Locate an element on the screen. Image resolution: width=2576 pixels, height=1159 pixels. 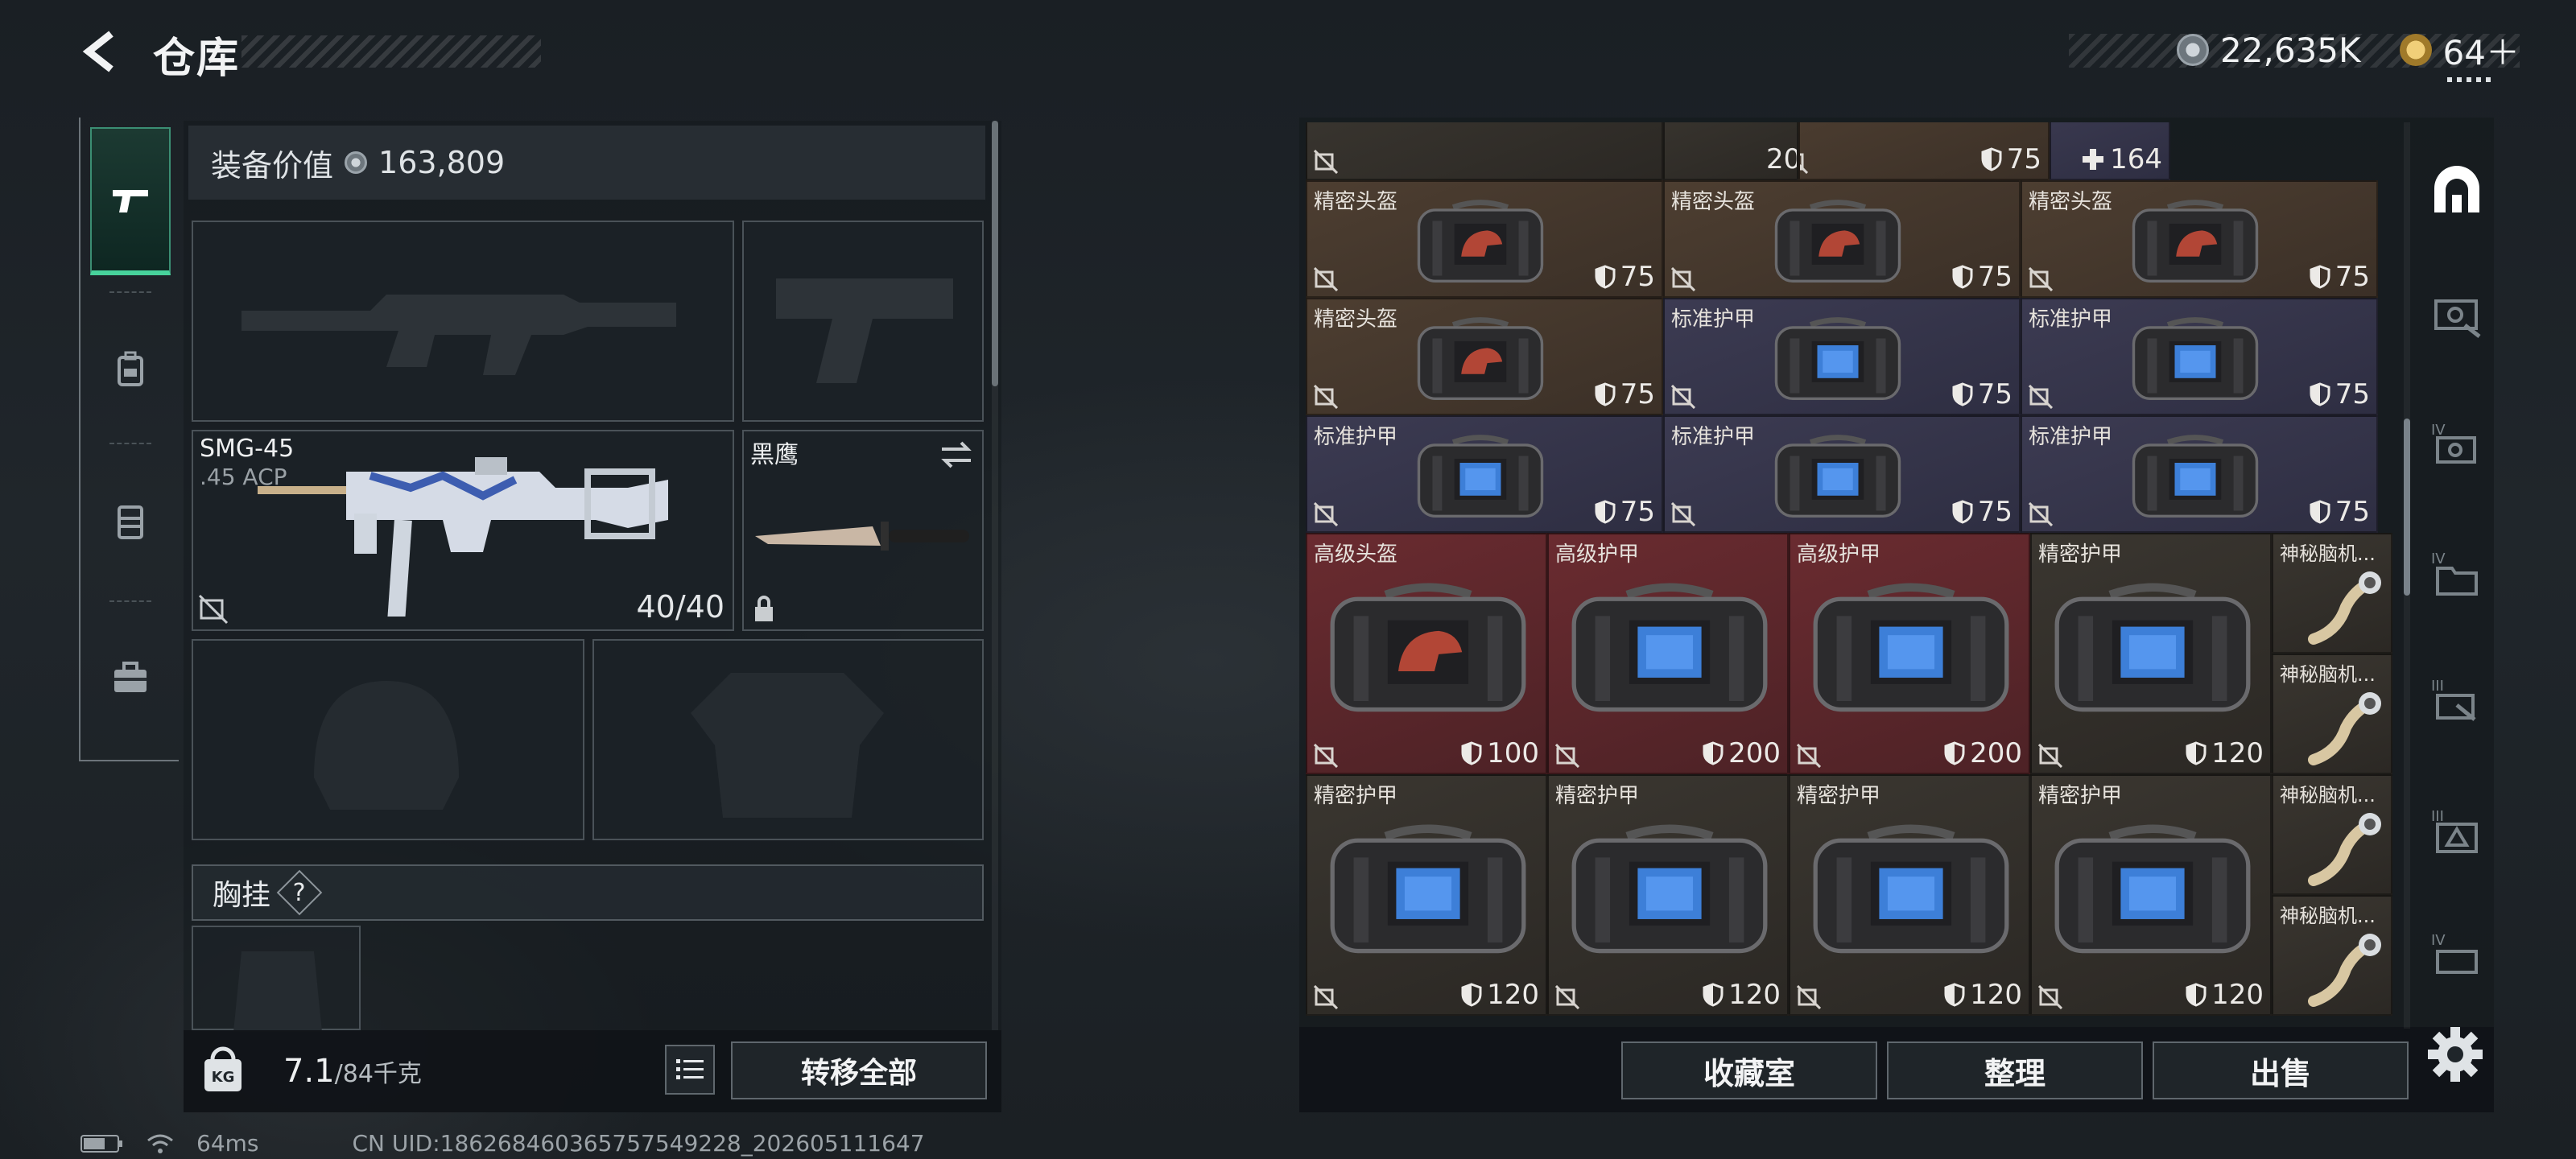
brain-chip-icon is located at coordinates (2344, 608).